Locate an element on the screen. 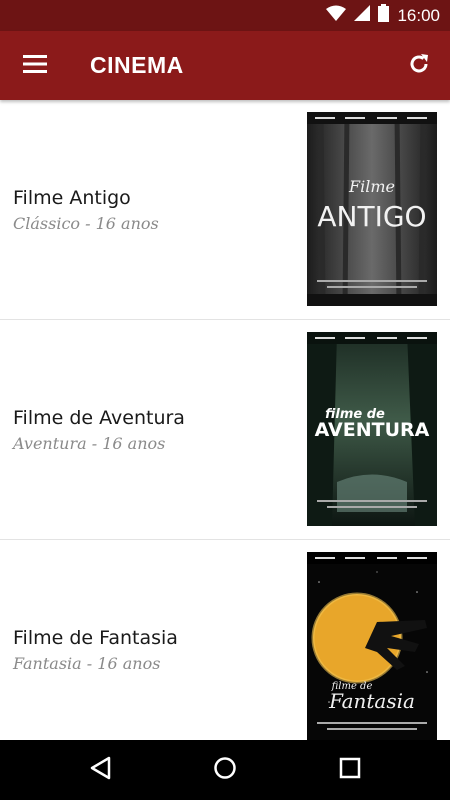  movie-title: Filme Antigo is located at coordinates (72, 197).